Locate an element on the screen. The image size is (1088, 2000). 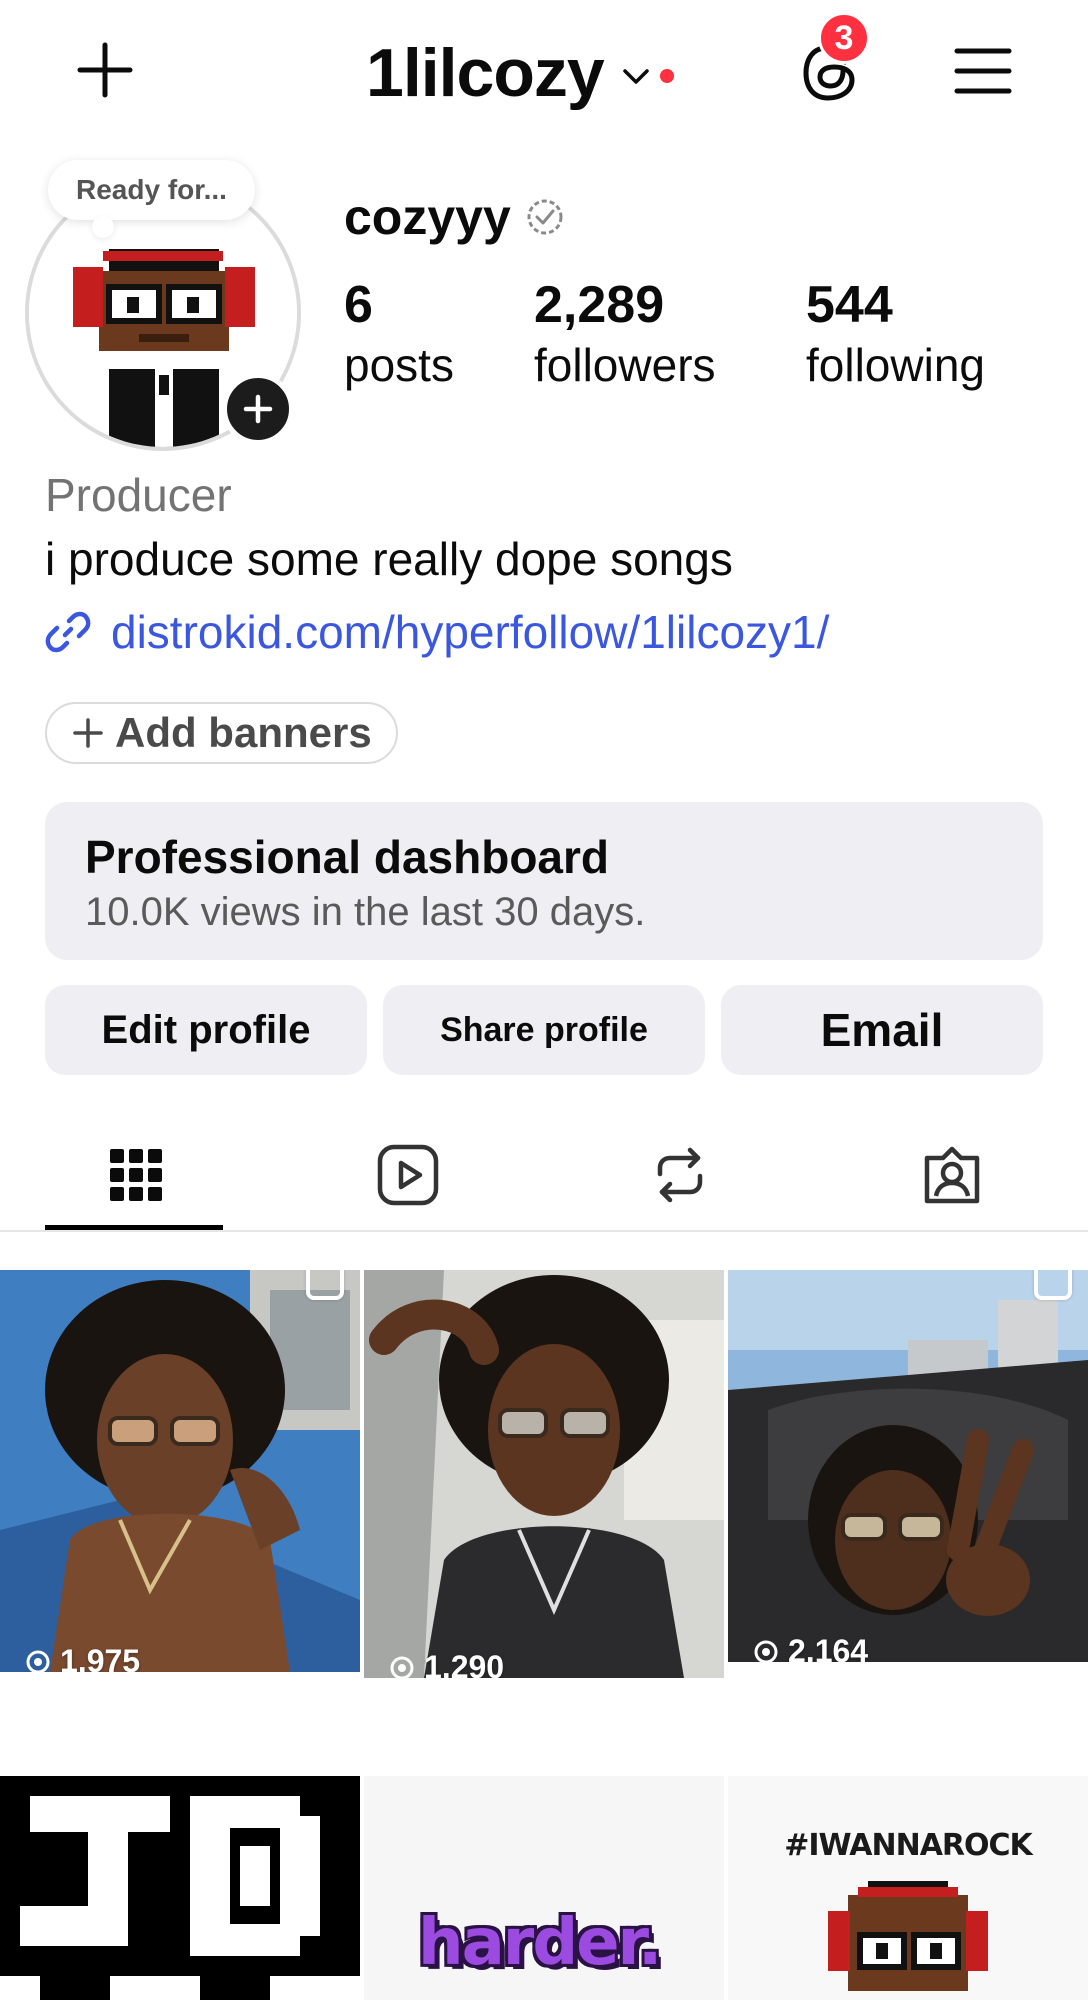
post-text-iwannarock: #IWANNAROCK is located at coordinates (908, 1845).